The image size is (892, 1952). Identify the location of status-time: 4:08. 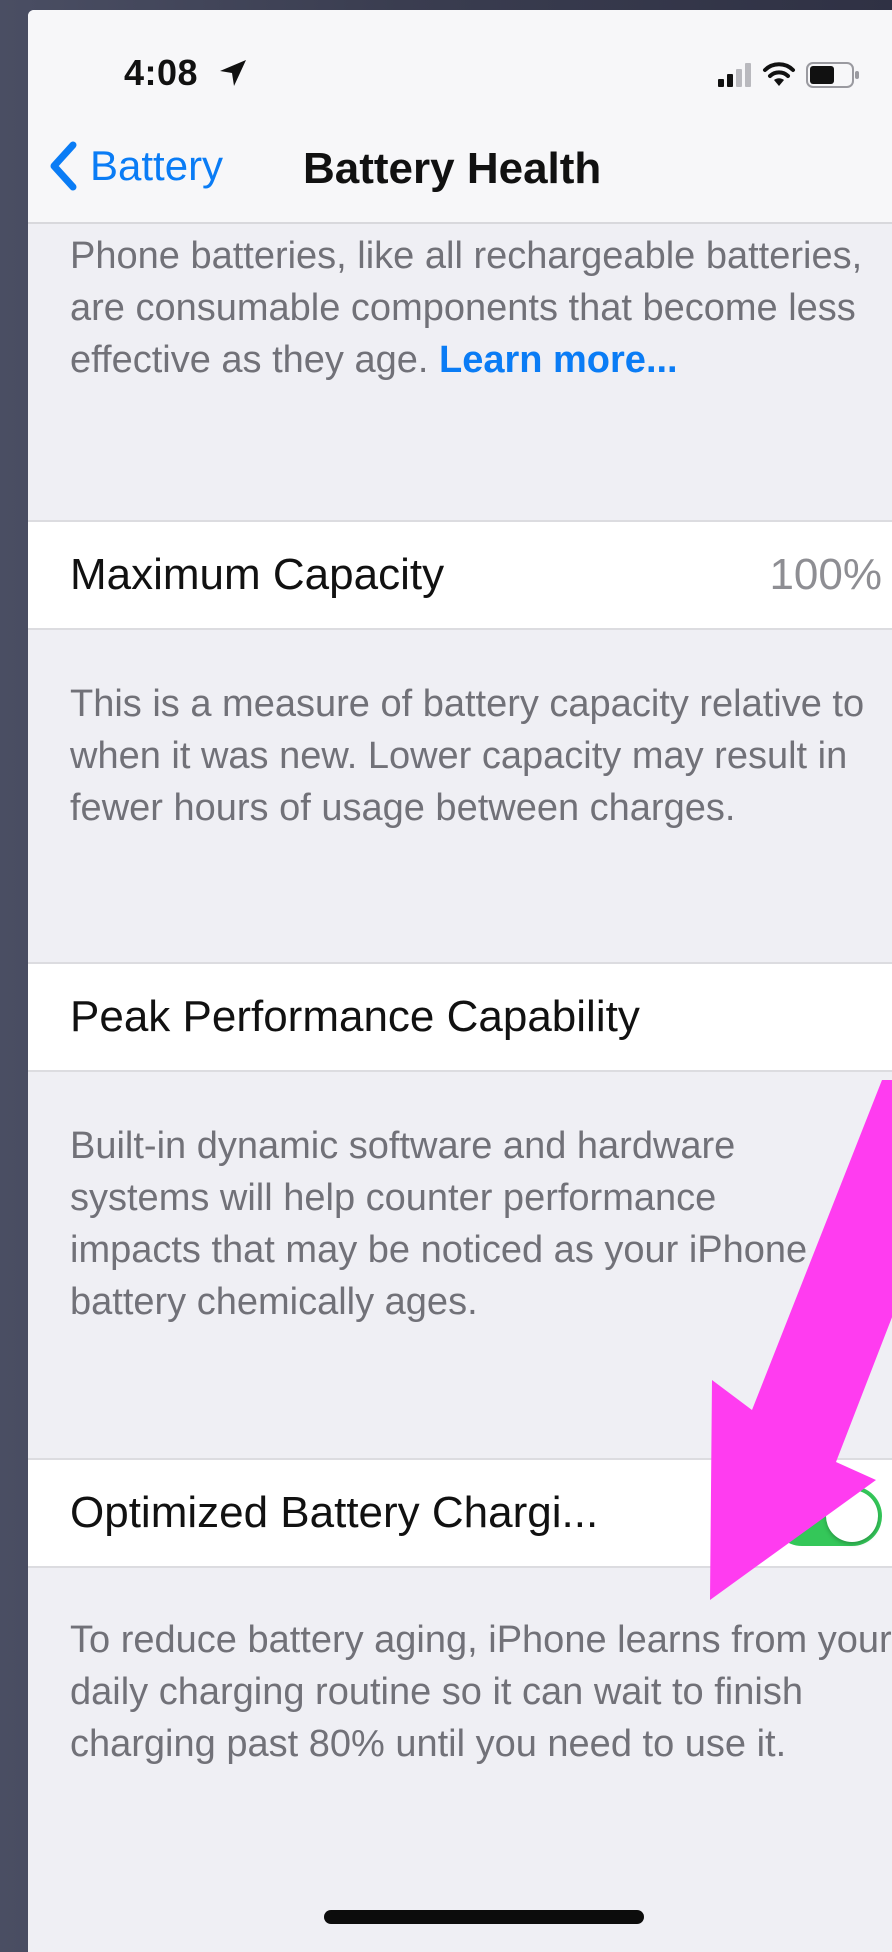
(161, 72).